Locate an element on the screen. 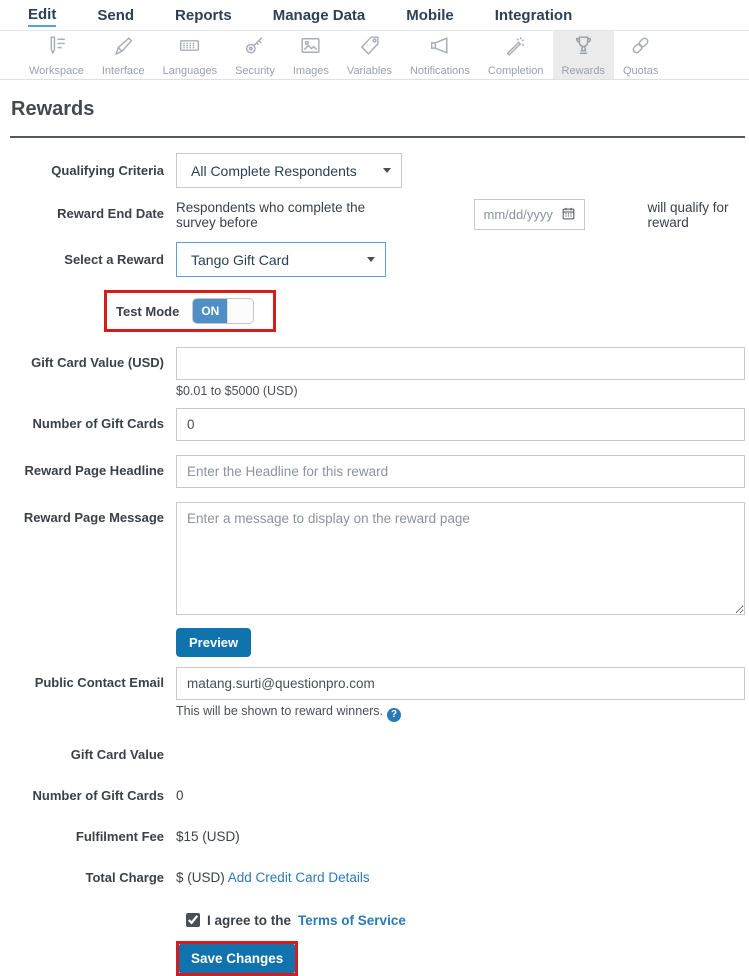 The image size is (749, 976). summary-gift-card-value-row: Gift Card Value is located at coordinates (377, 755).